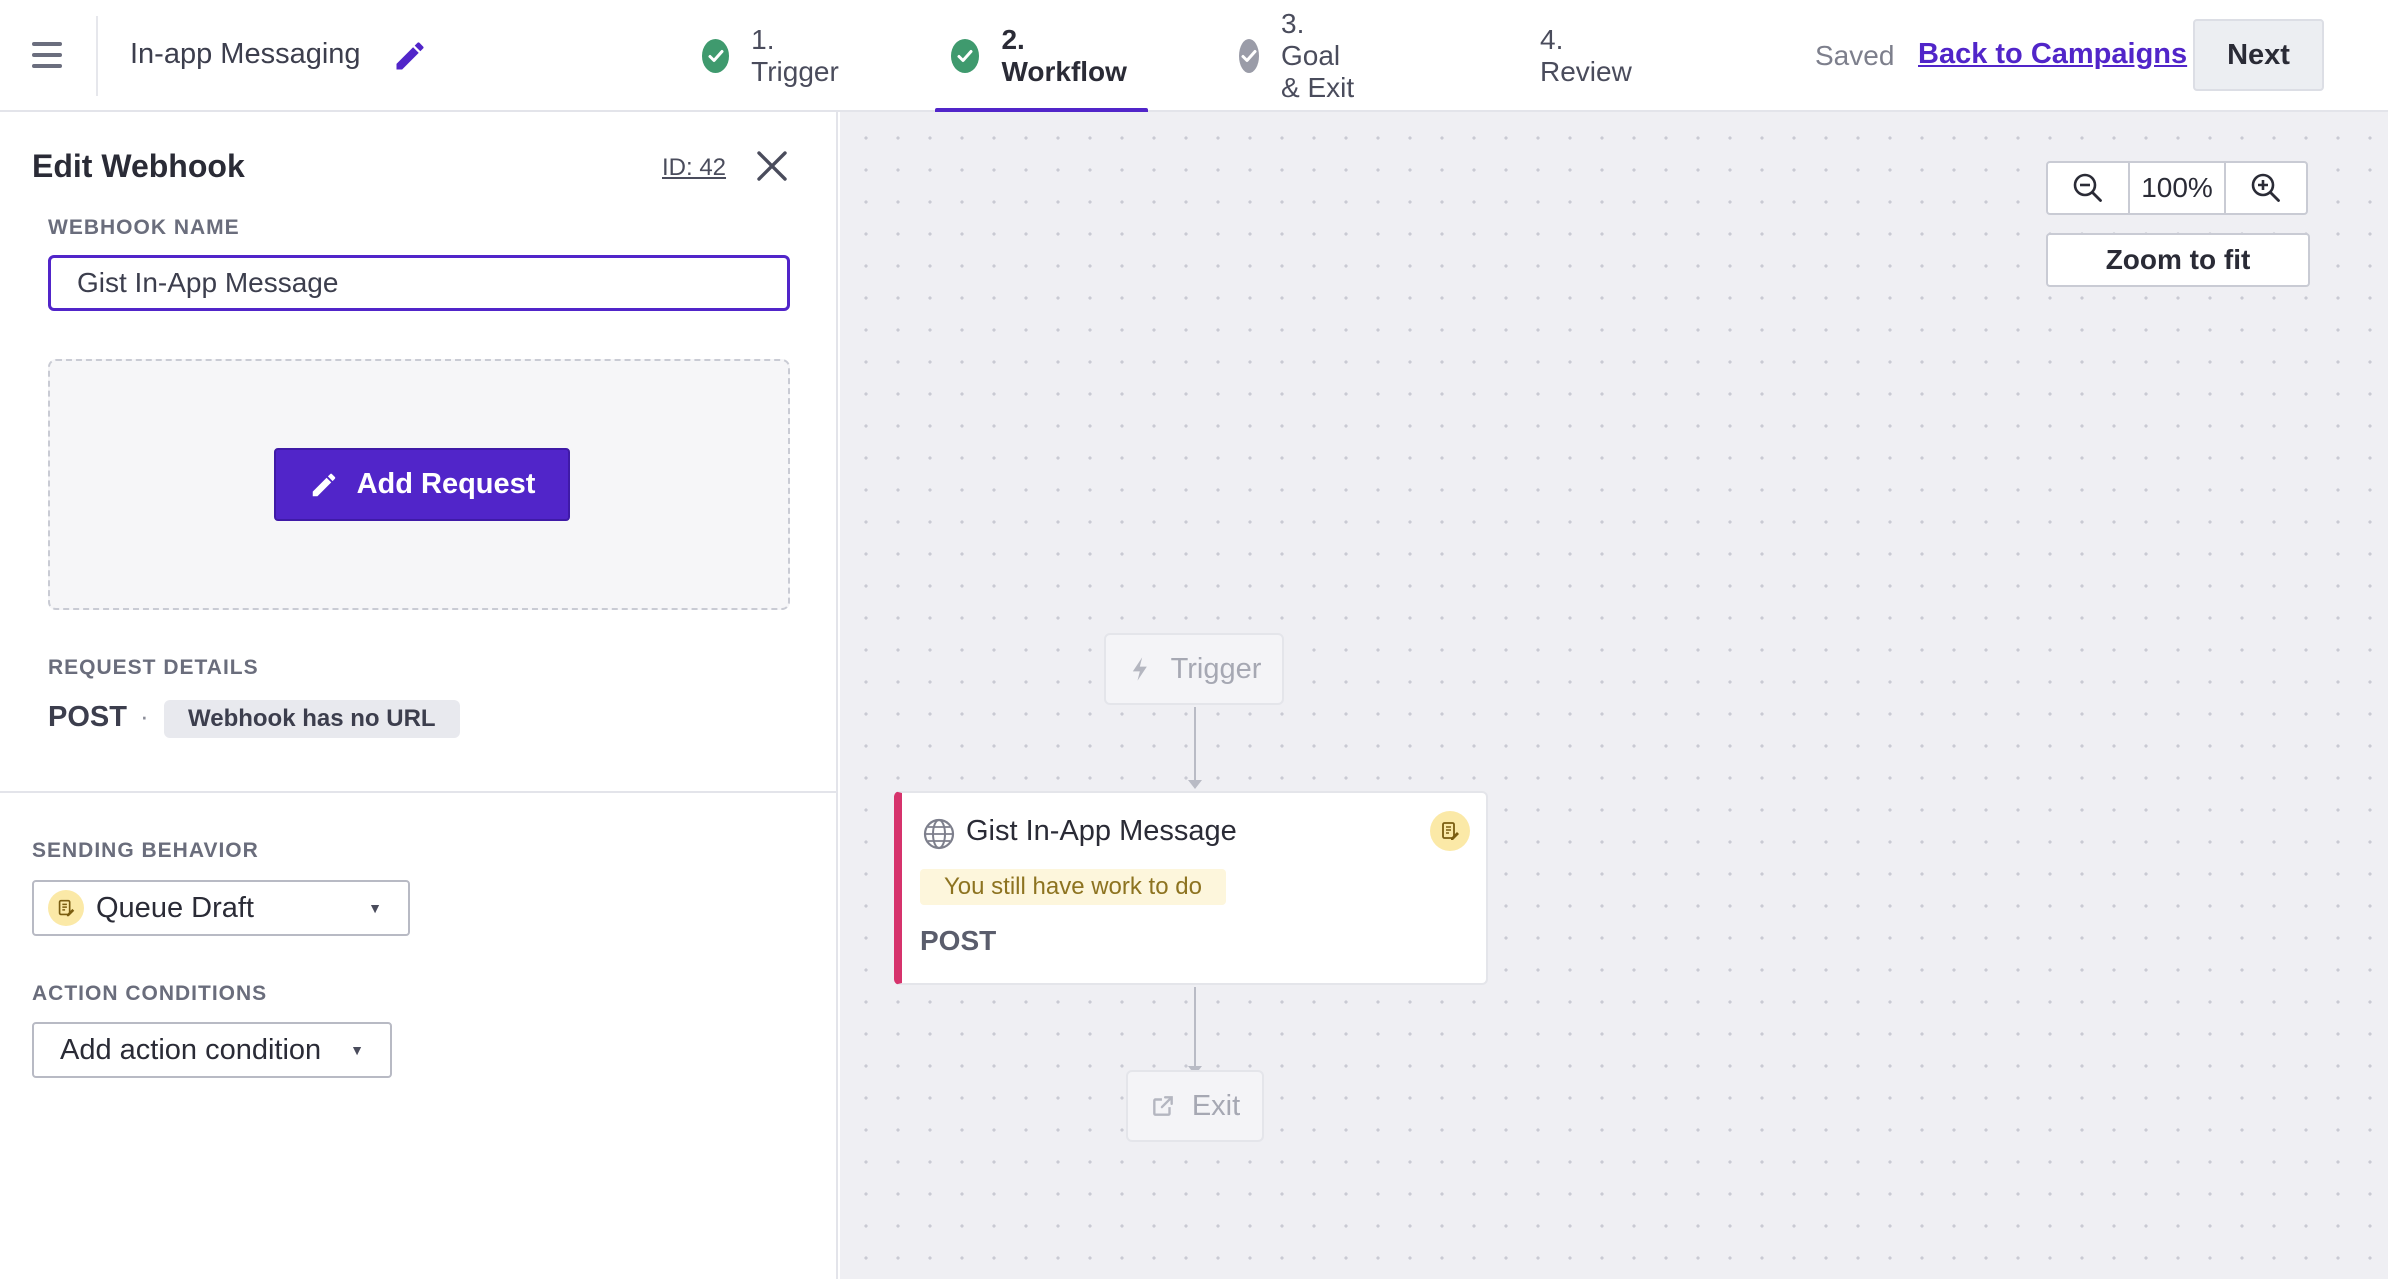 The image size is (2388, 1279). I want to click on action-condition-select: Add action condition ▼, so click(212, 1050).